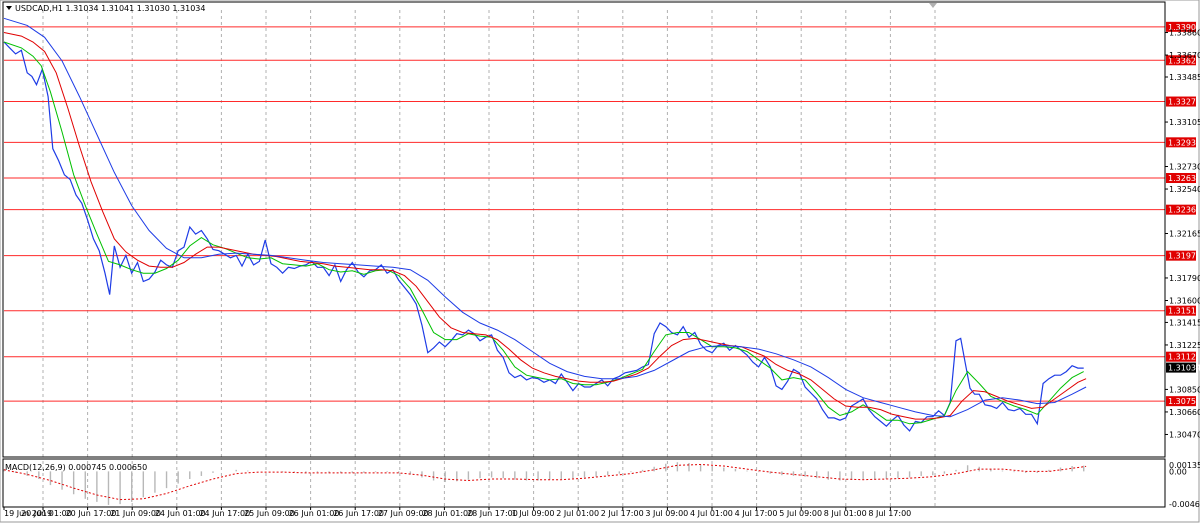  I want to click on y-tick-label: 1.32730, so click(1184, 167).